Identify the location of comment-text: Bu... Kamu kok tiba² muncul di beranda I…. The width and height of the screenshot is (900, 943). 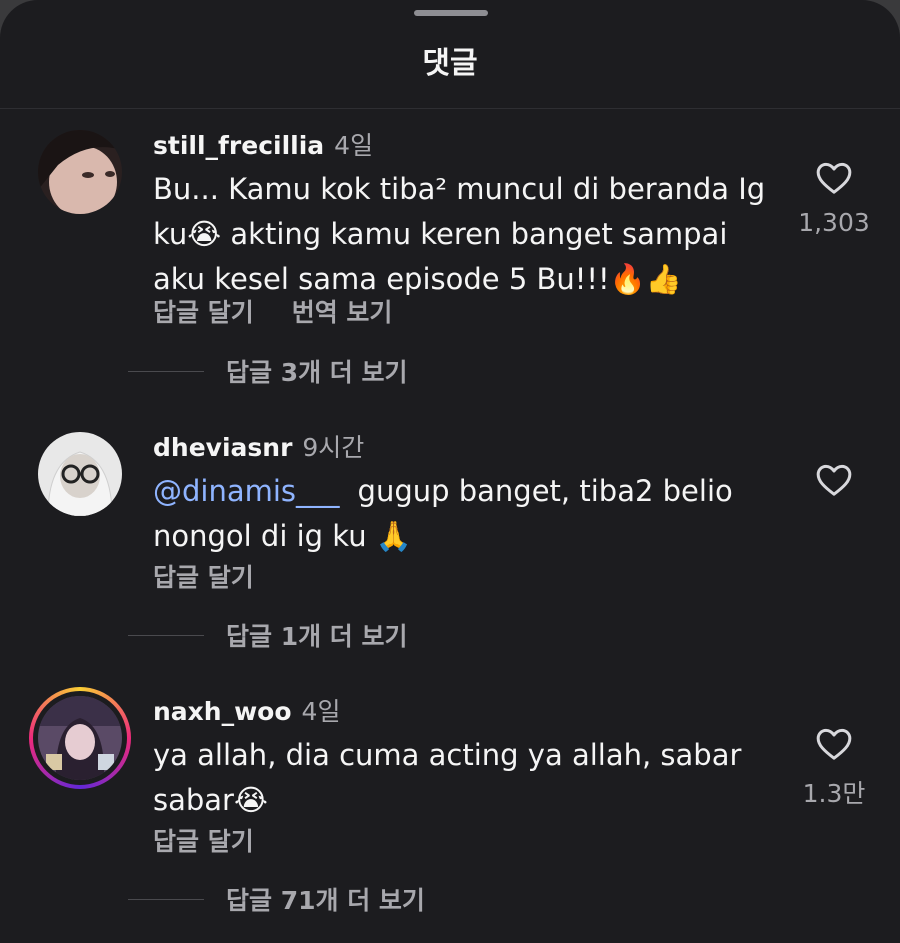
(468, 234).